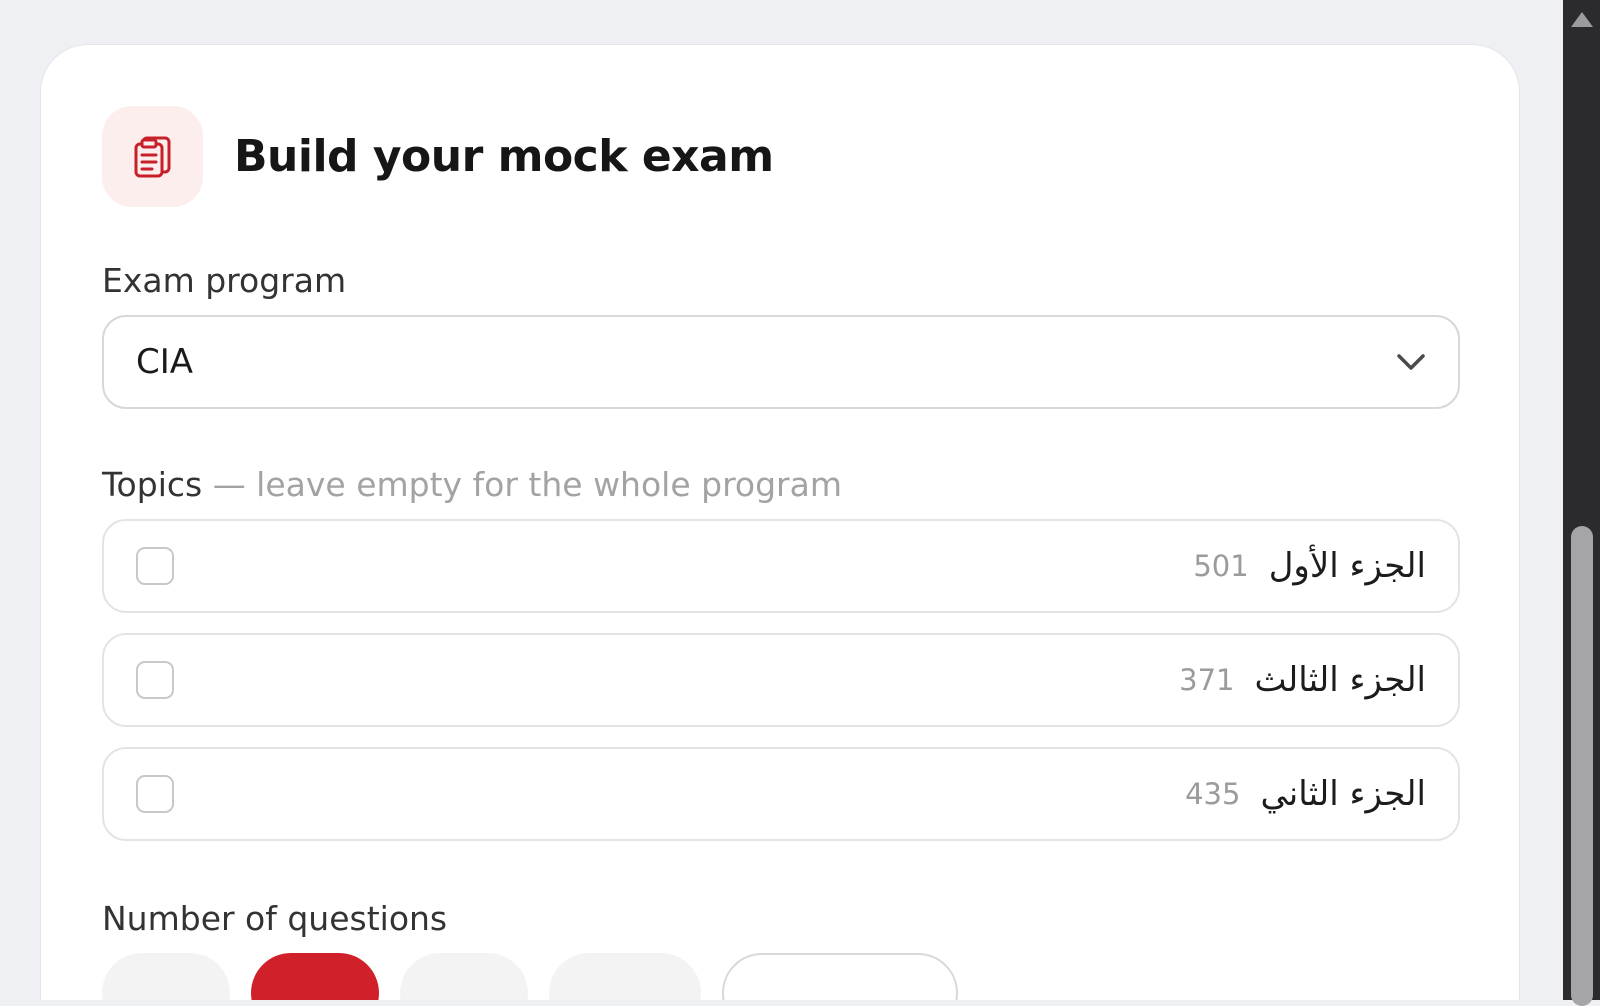 The height and width of the screenshot is (1006, 1600). What do you see at coordinates (840, 976) in the screenshot?
I see `custom-question-count-input` at bounding box center [840, 976].